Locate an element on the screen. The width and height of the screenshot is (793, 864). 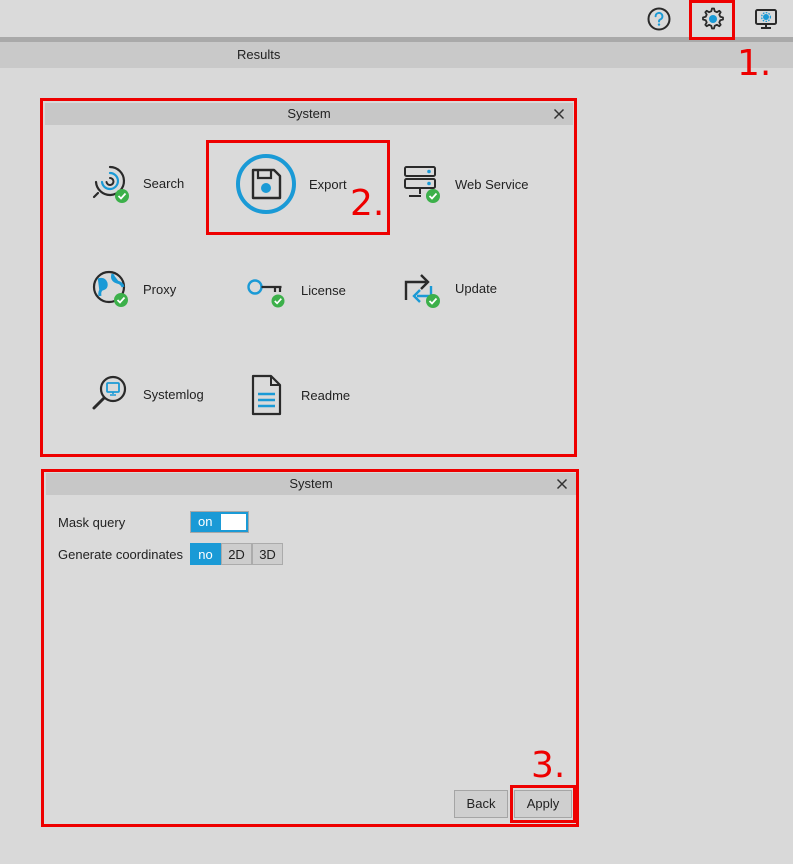
results-tab: Results is located at coordinates (258, 54).